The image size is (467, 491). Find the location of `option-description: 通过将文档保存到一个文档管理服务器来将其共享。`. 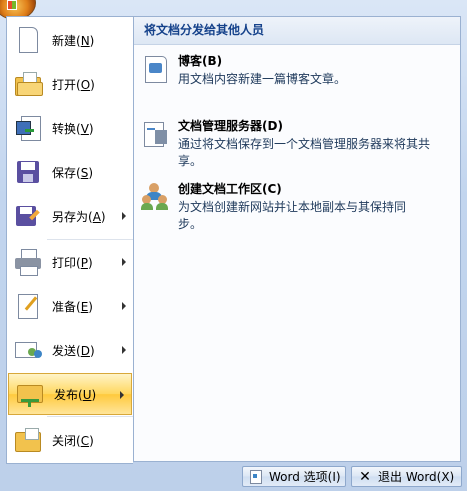

option-description: 通过将文档保存到一个文档管理服务器来将其共享。 is located at coordinates (304, 152).